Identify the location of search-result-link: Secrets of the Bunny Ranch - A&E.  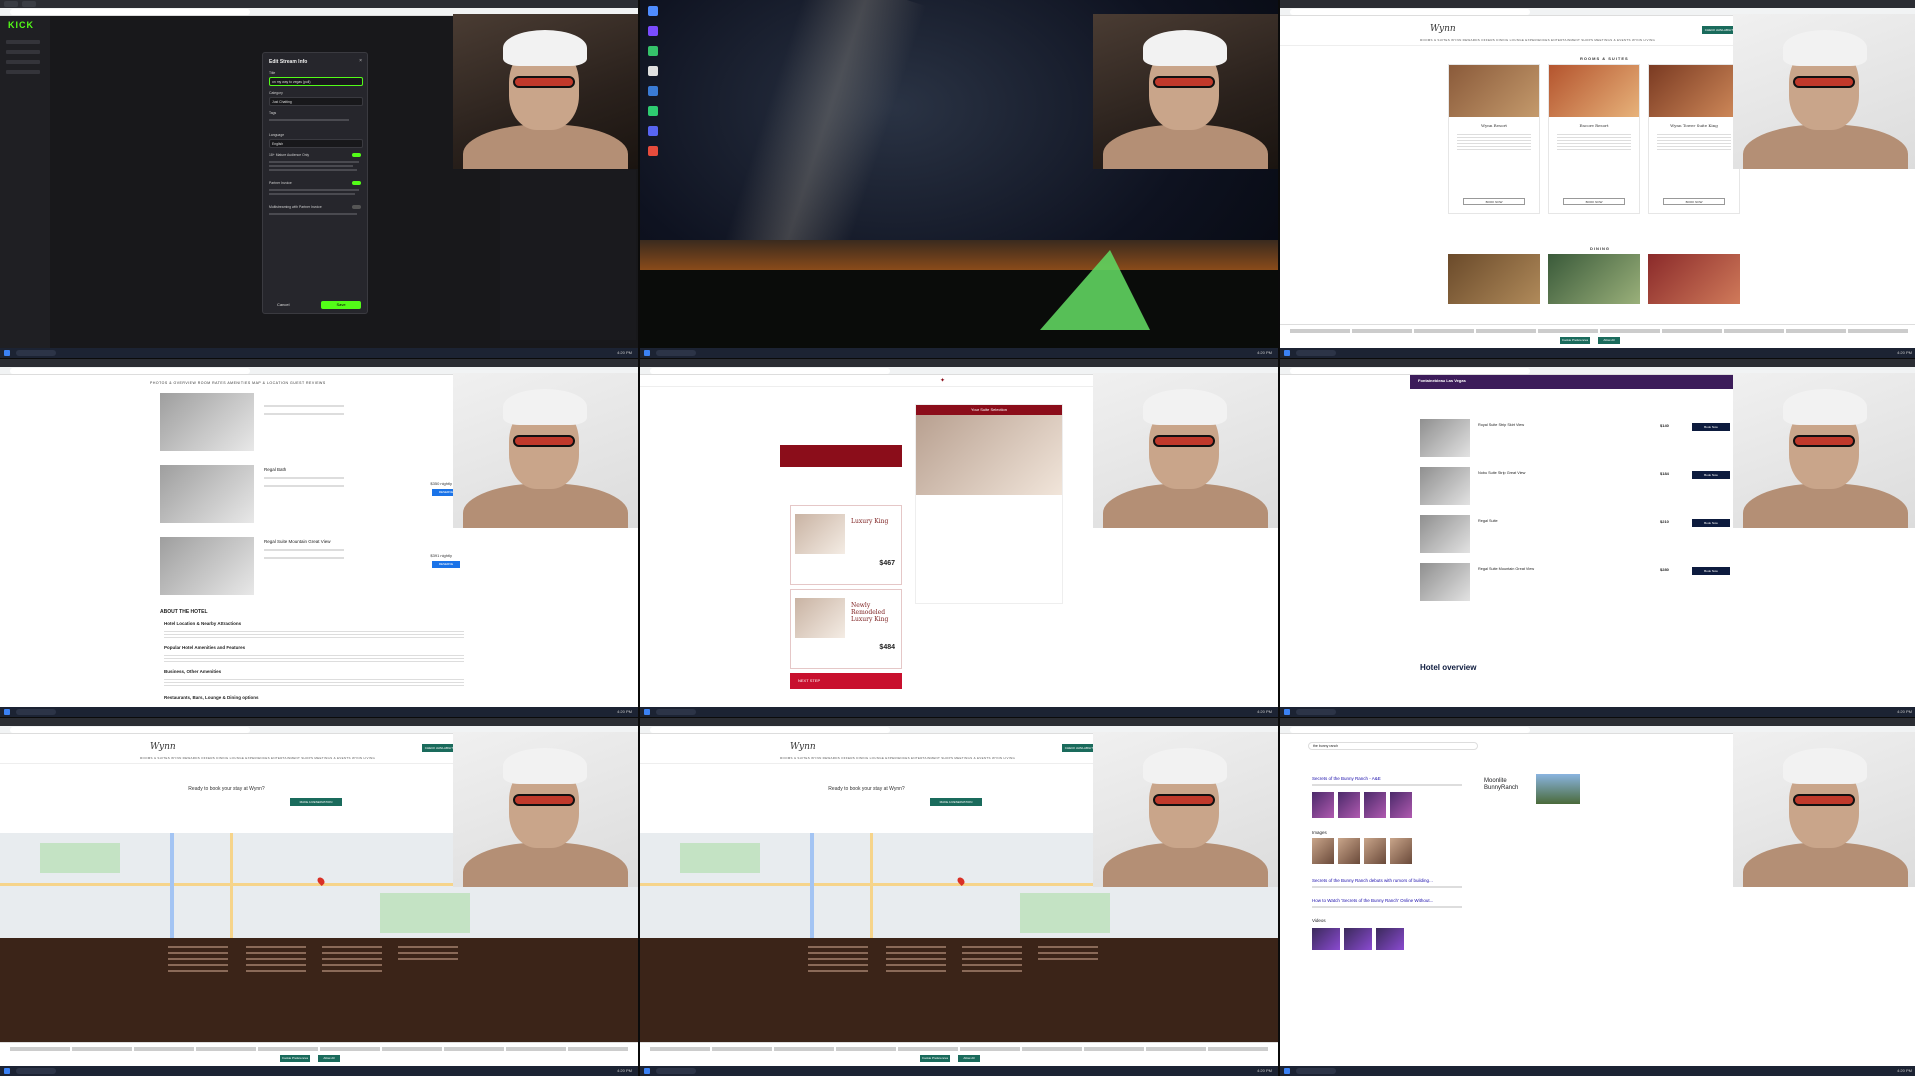
(1346, 778).